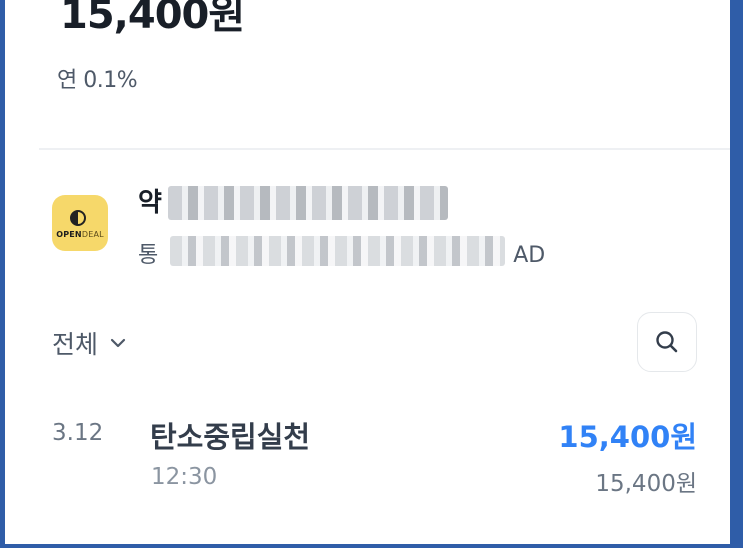 The image size is (743, 548). Describe the element at coordinates (78, 218) in the screenshot. I see `logo-mark-icon` at that location.